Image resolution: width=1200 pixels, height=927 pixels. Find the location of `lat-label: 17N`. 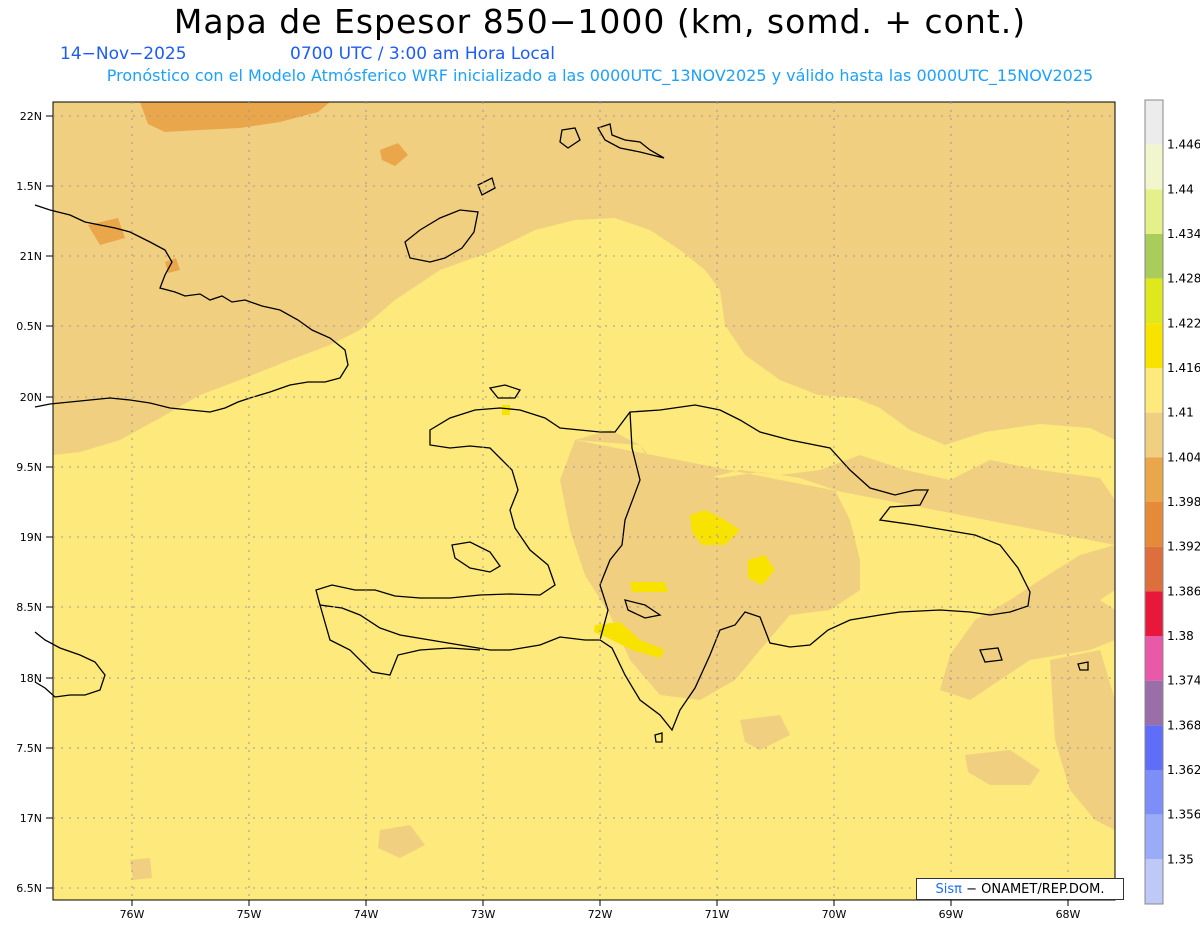

lat-label: 17N is located at coordinates (31, 818).